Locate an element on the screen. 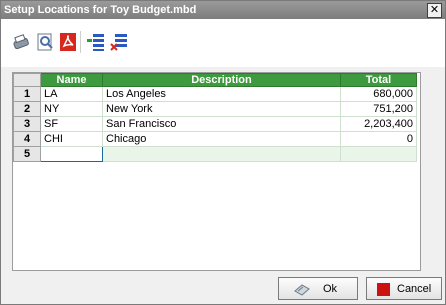  name-cell: SF is located at coordinates (71, 124).